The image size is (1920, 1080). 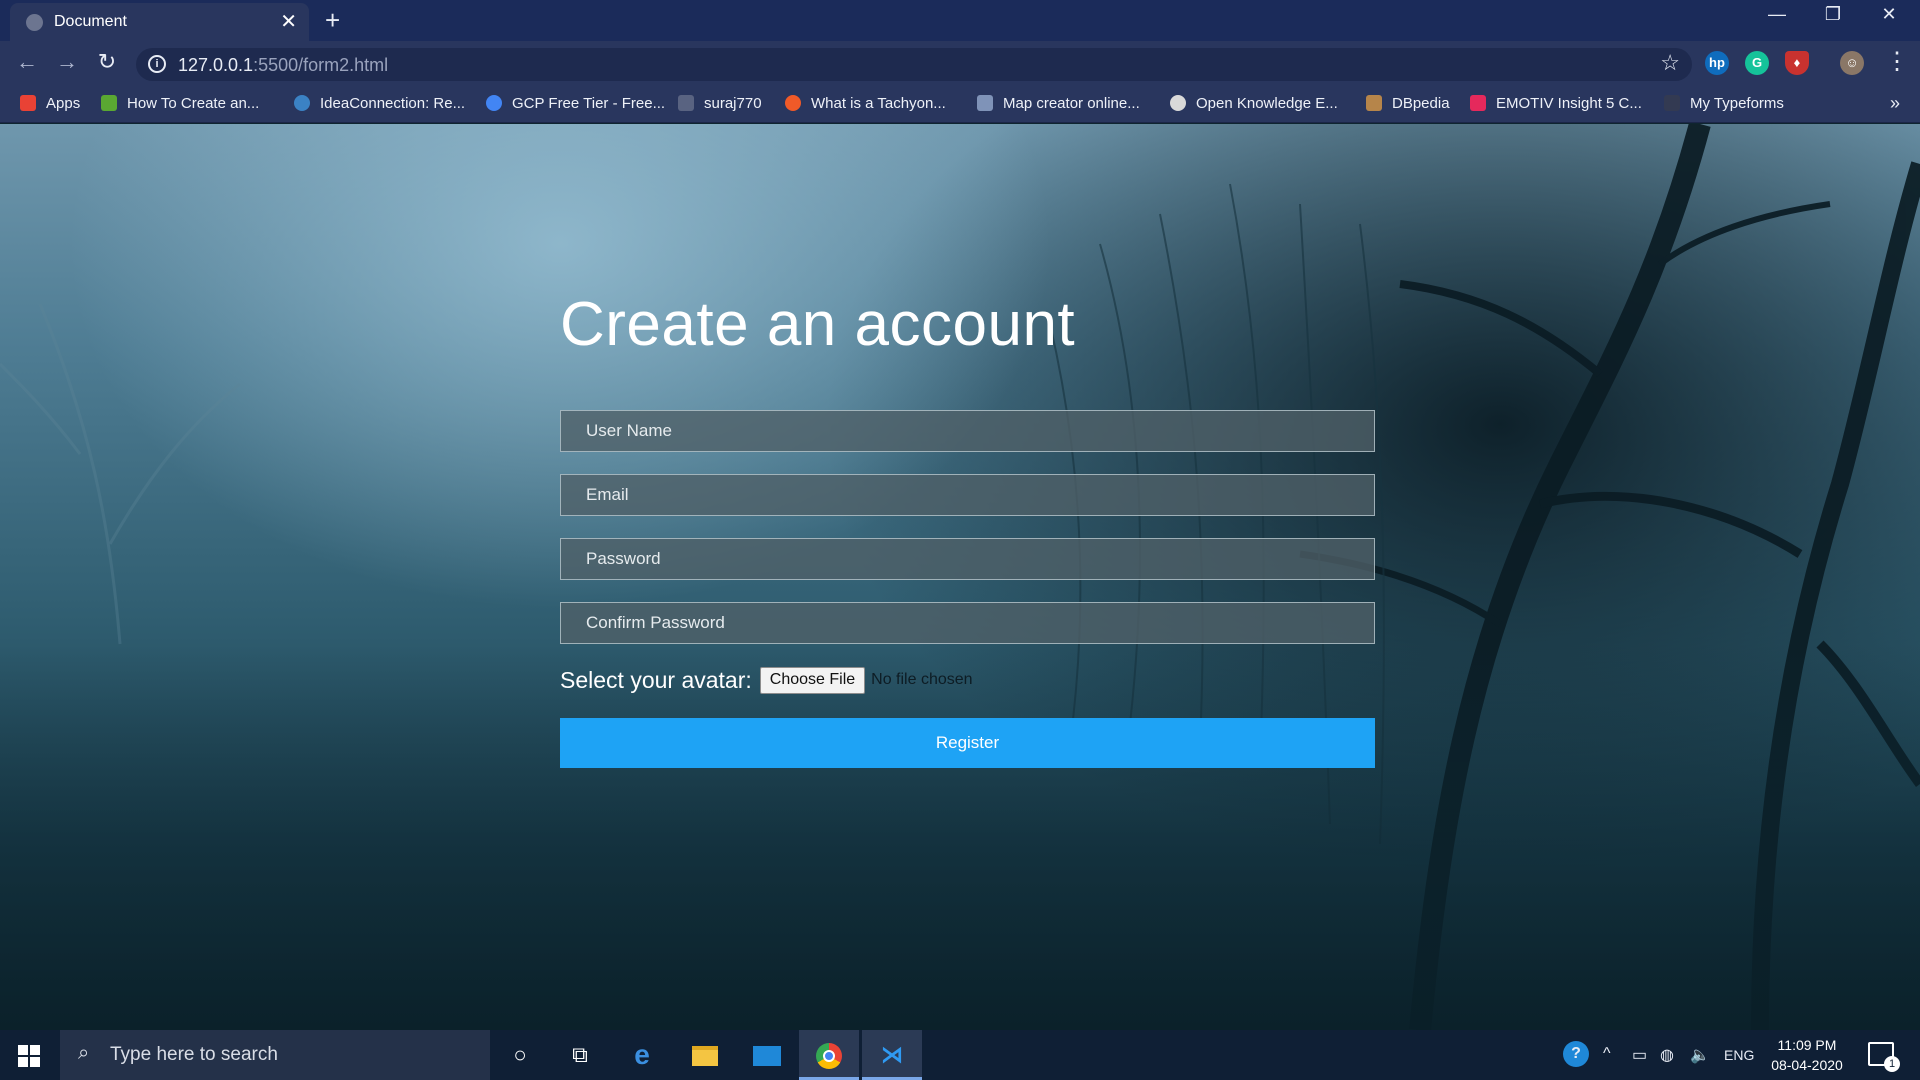 I want to click on restore-icon: ❐, so click(x=1833, y=14).